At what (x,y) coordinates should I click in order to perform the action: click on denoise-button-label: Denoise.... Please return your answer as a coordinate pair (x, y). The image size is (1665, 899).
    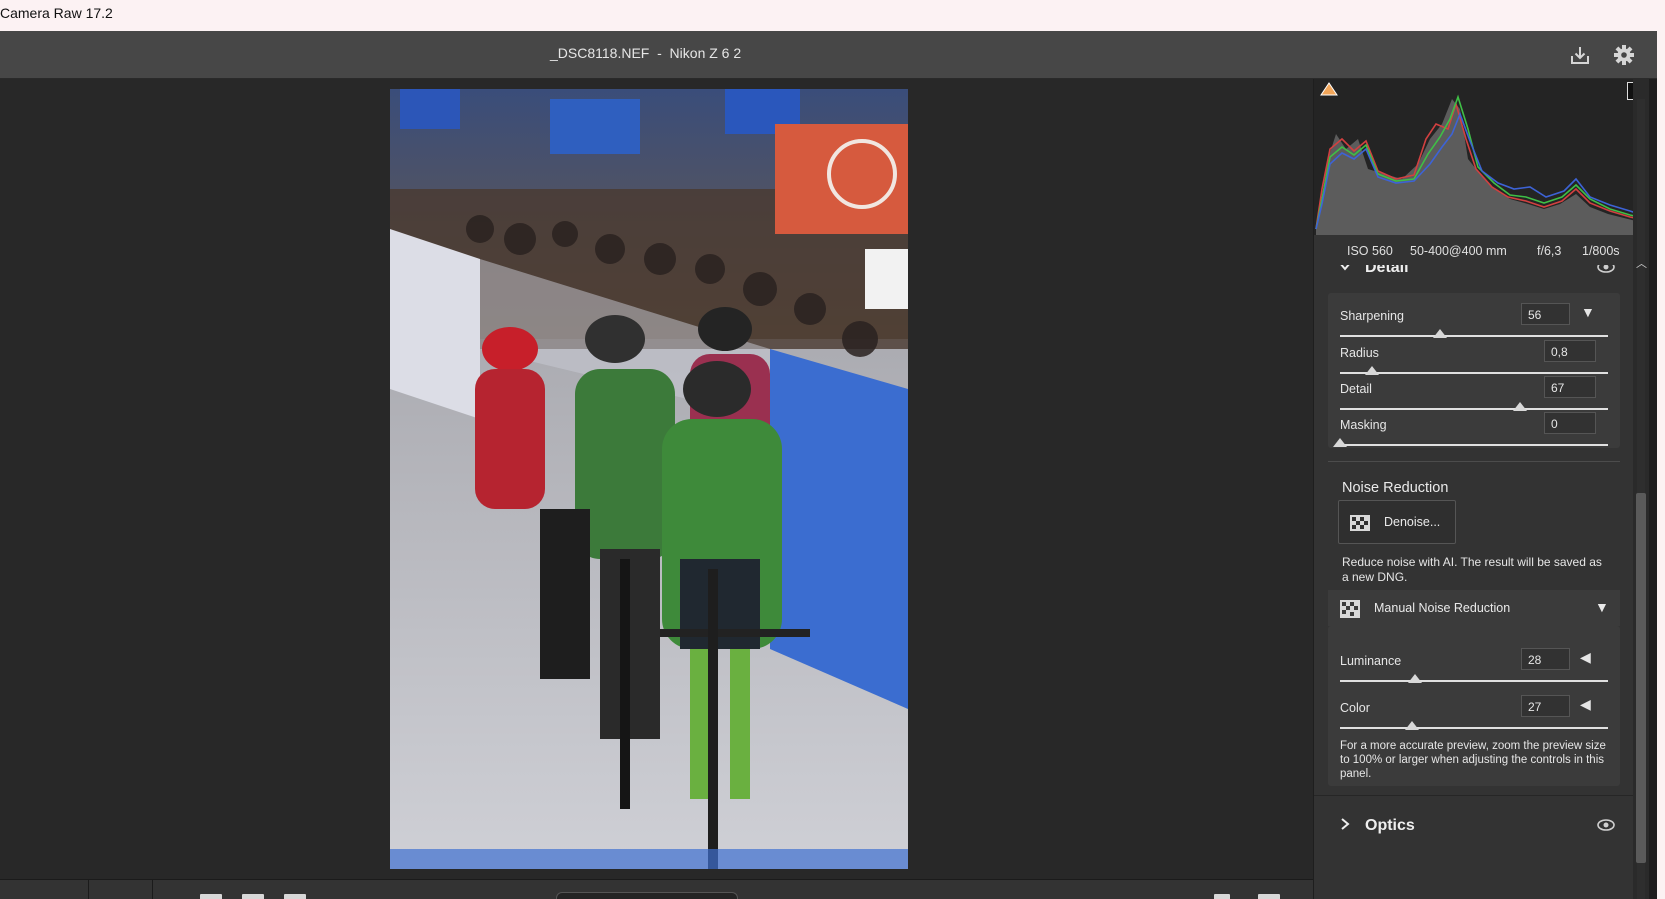
    Looking at the image, I should click on (1412, 522).